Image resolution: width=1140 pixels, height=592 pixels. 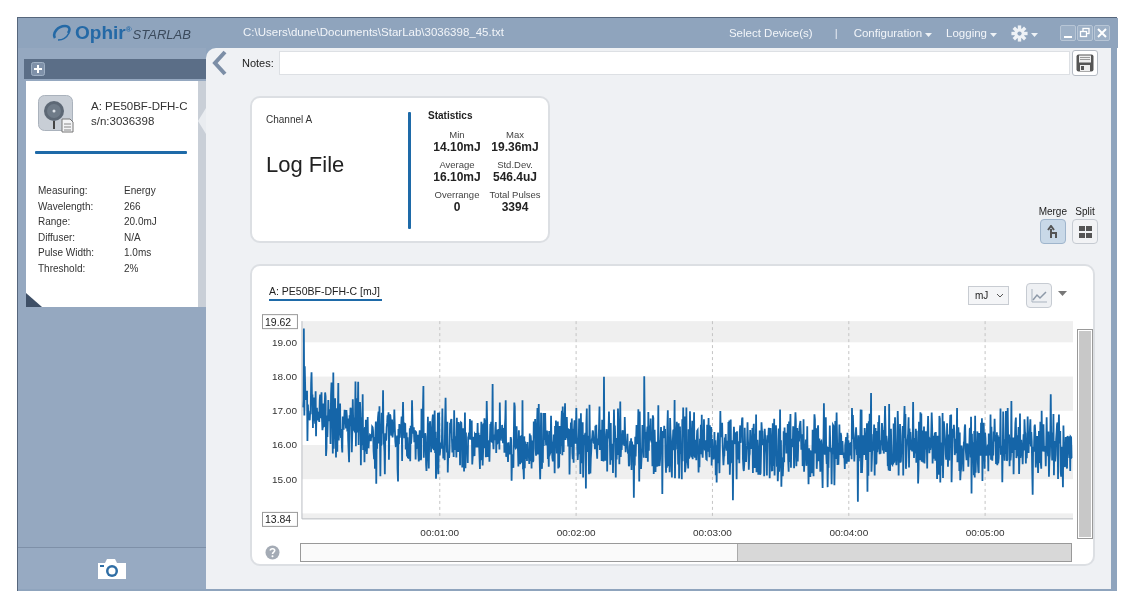 I want to click on split-button, so click(x=1085, y=231).